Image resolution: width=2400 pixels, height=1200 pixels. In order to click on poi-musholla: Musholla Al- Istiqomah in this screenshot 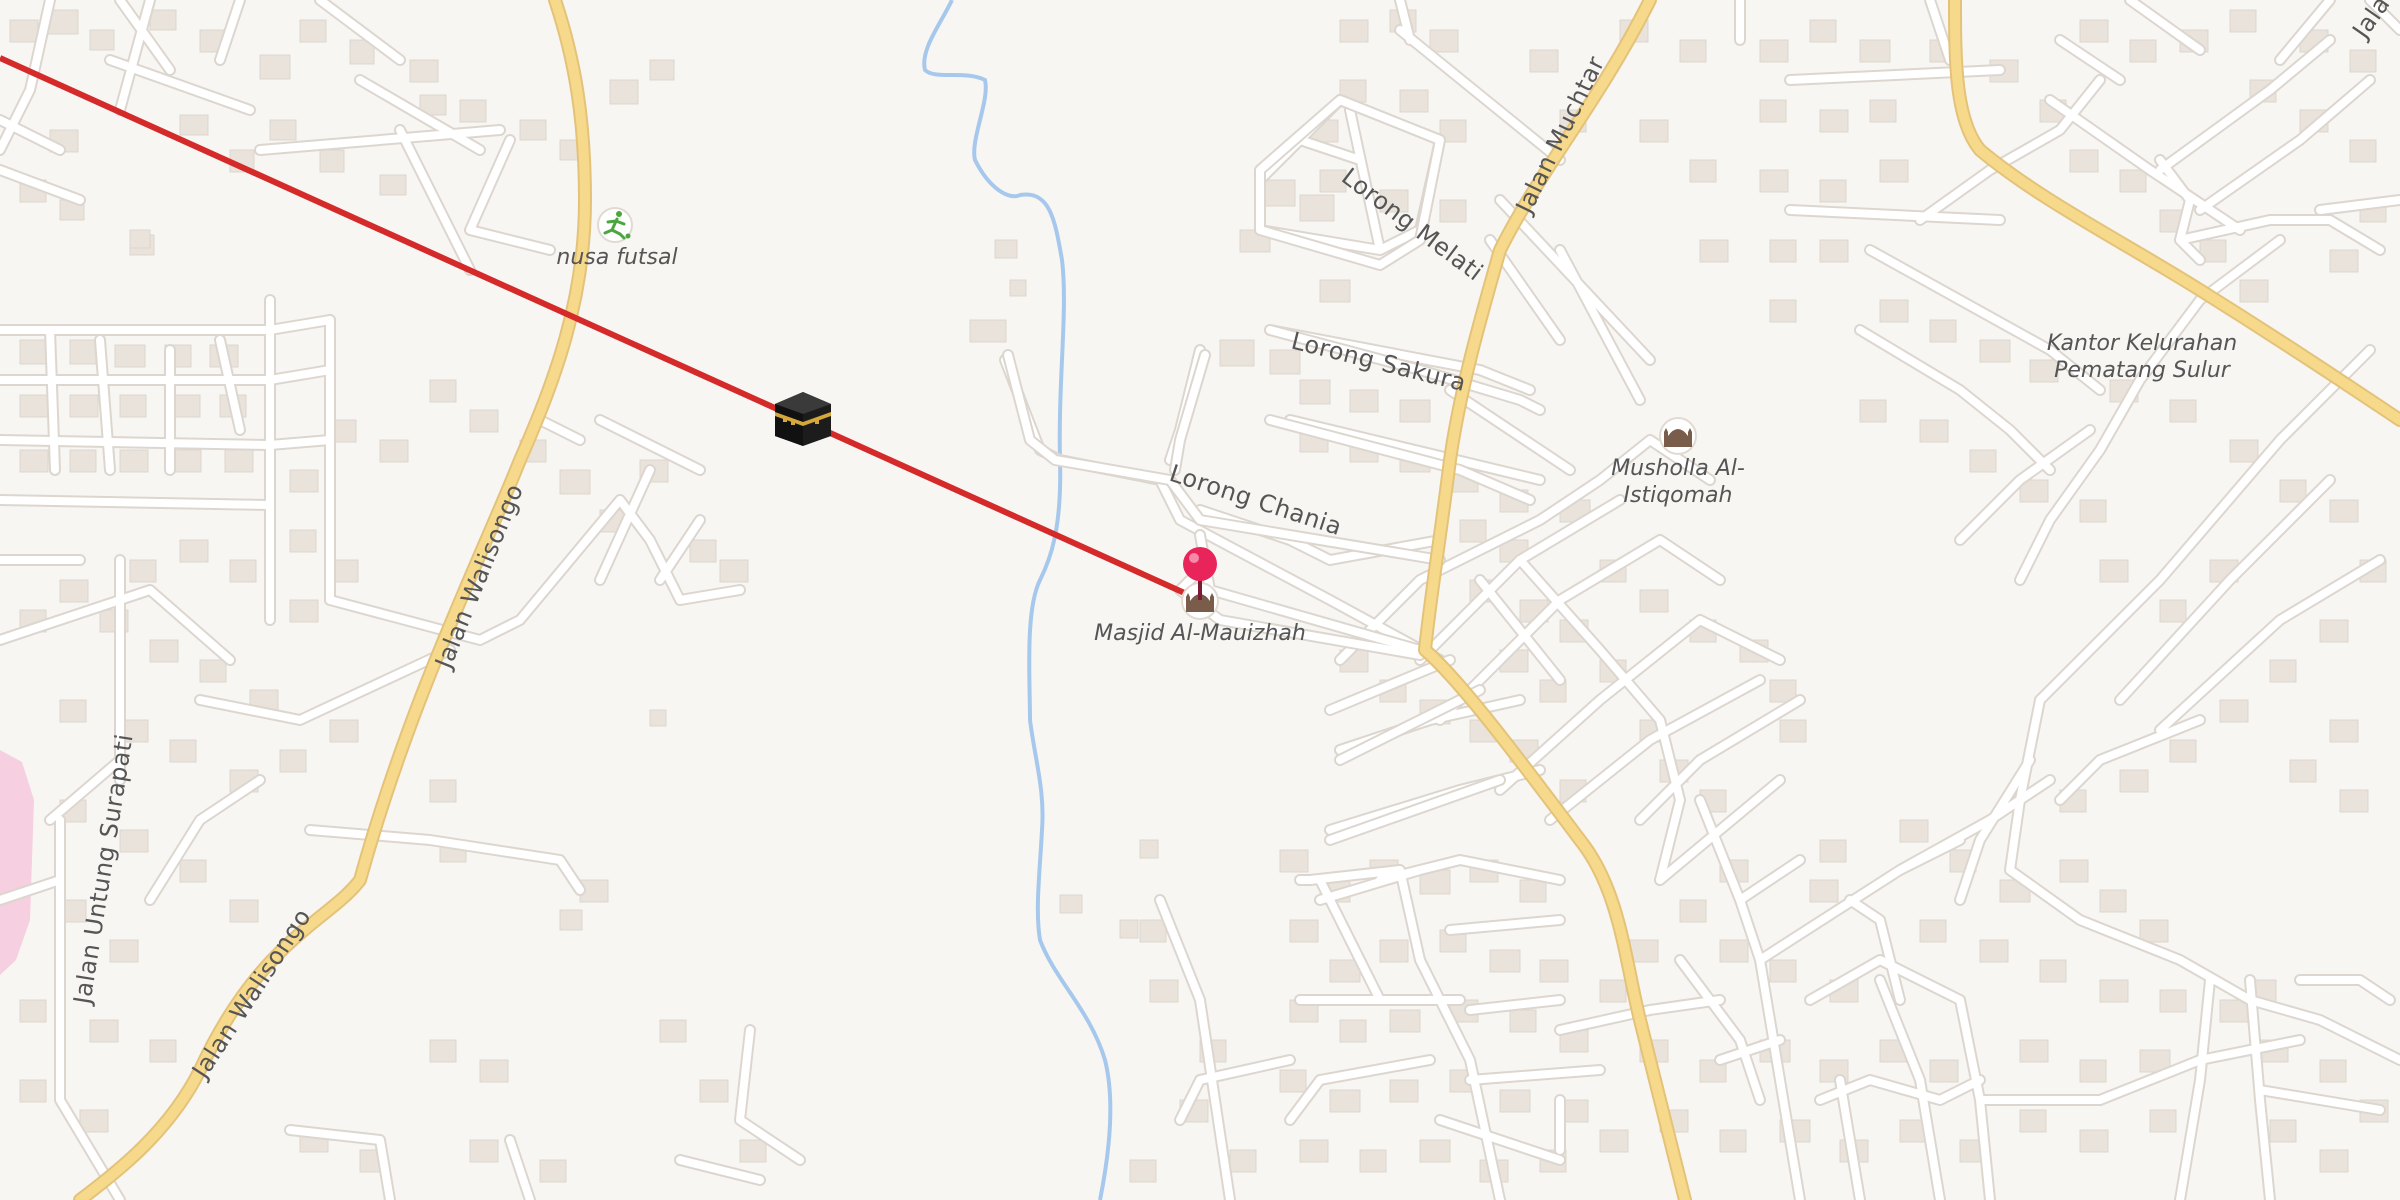, I will do `click(1678, 462)`.